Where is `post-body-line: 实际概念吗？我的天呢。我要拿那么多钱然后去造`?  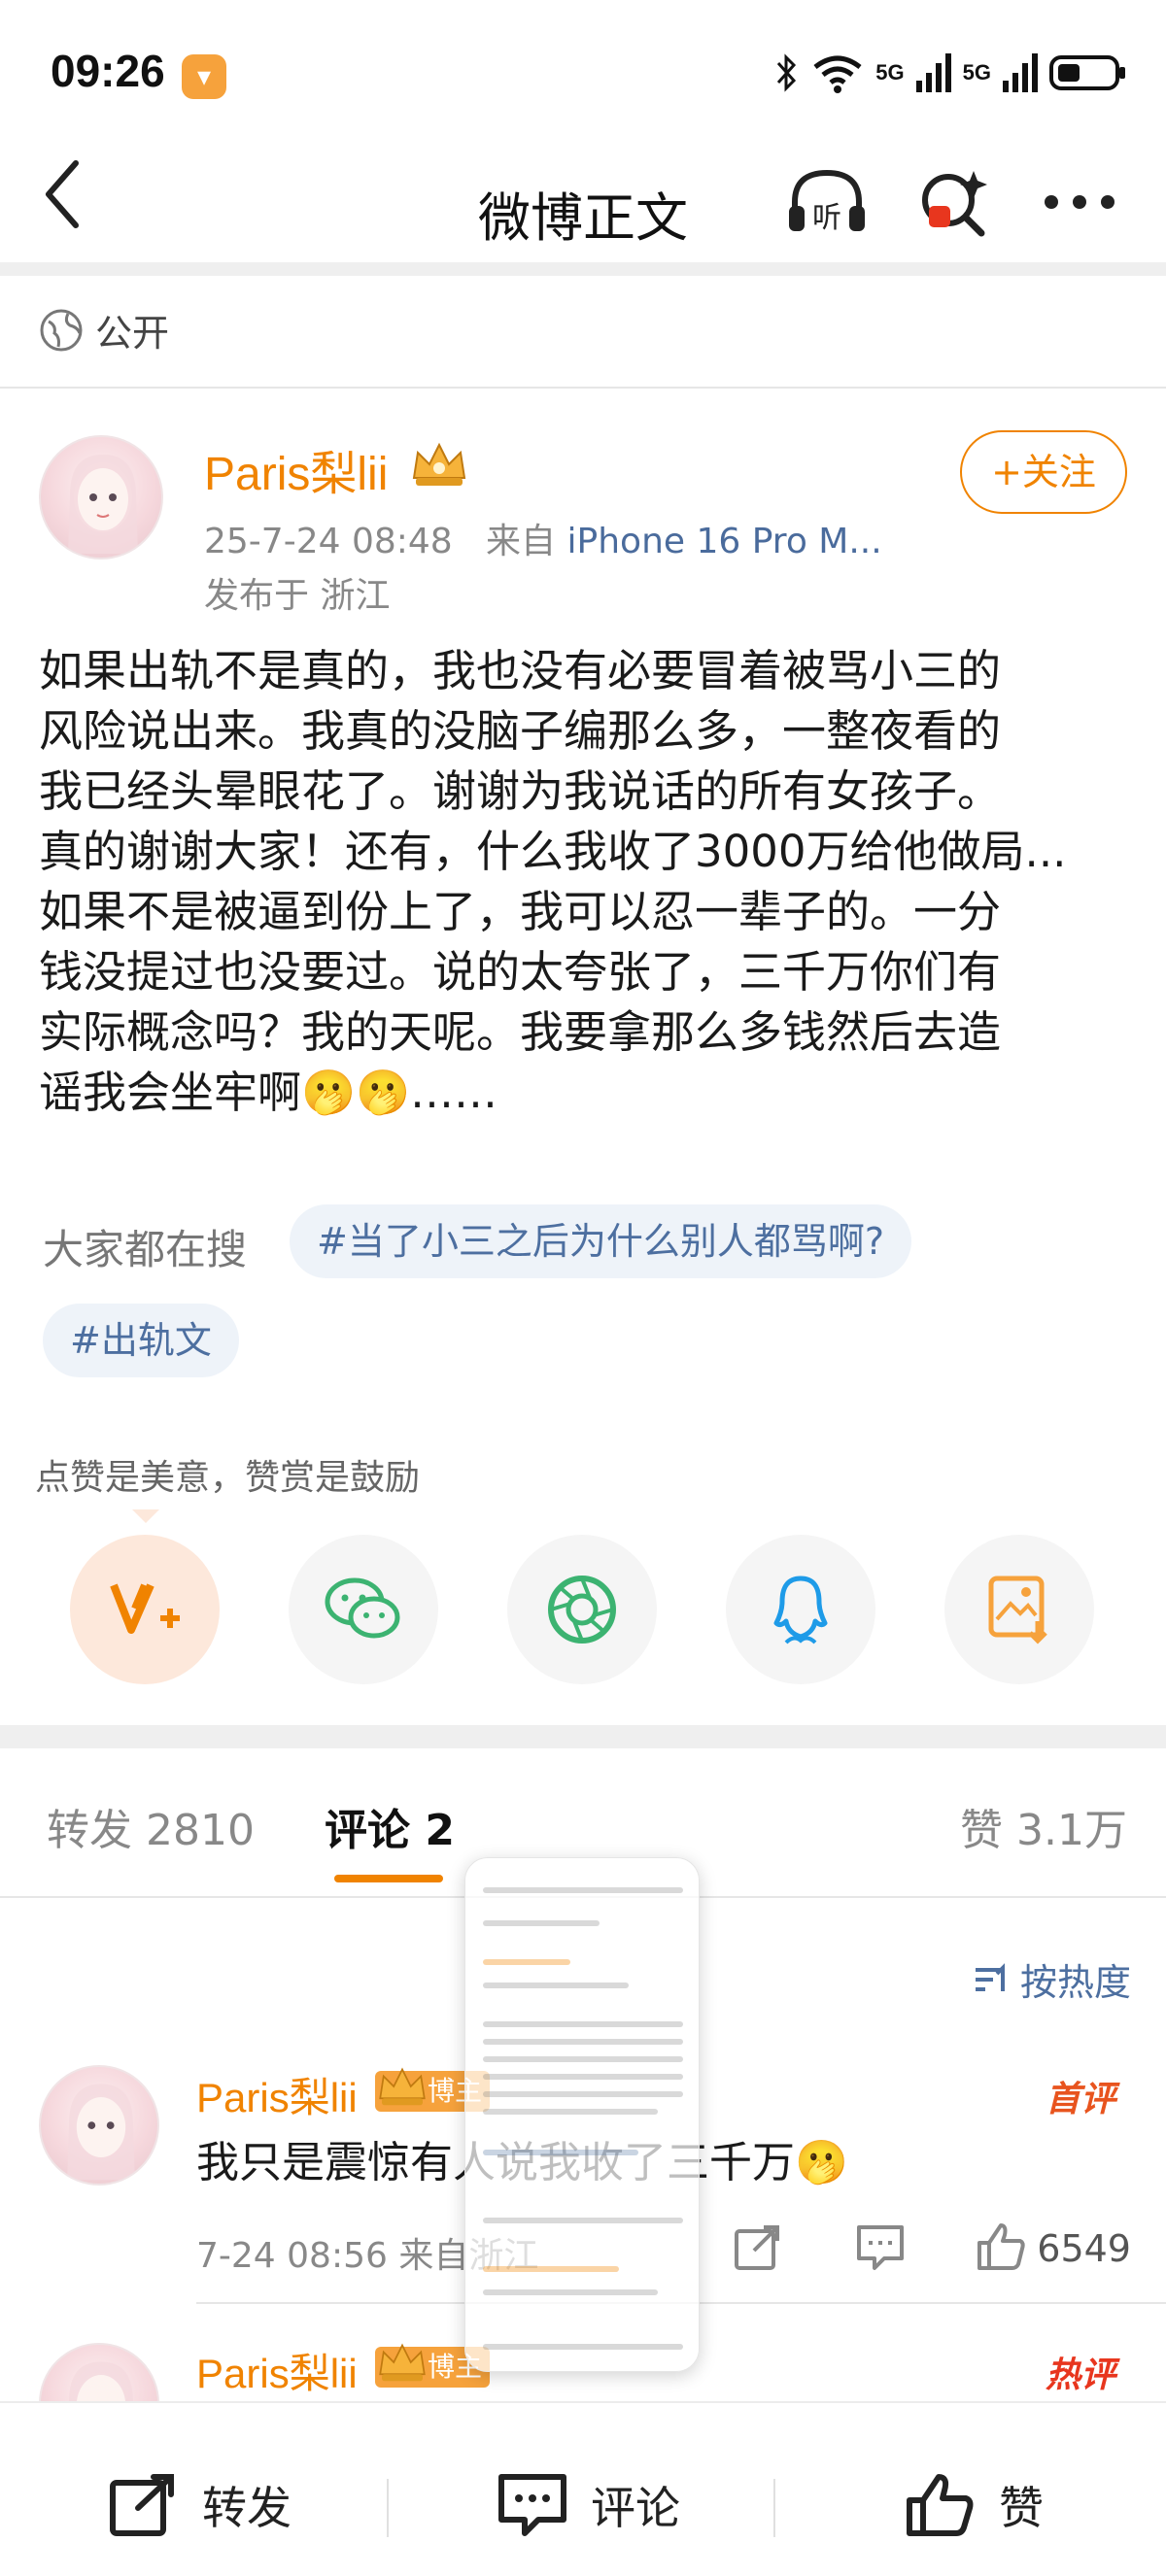 post-body-line: 实际概念吗？我的天呢。我要拿那么多钱然后去造 is located at coordinates (520, 1032).